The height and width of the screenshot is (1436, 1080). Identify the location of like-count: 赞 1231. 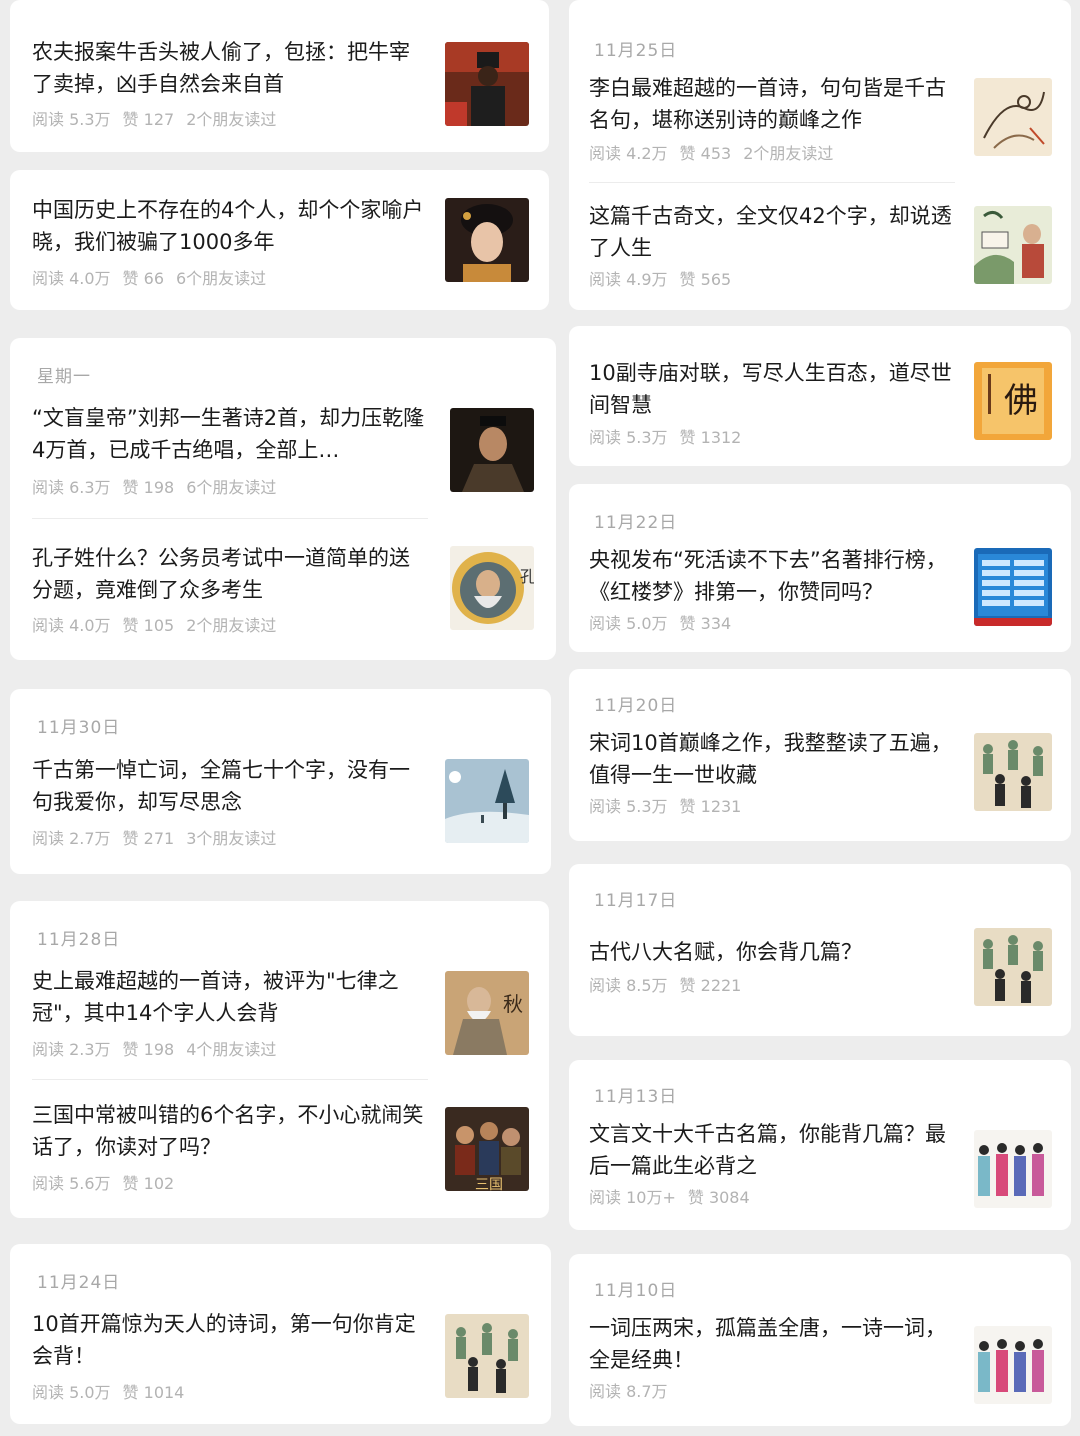
(710, 806).